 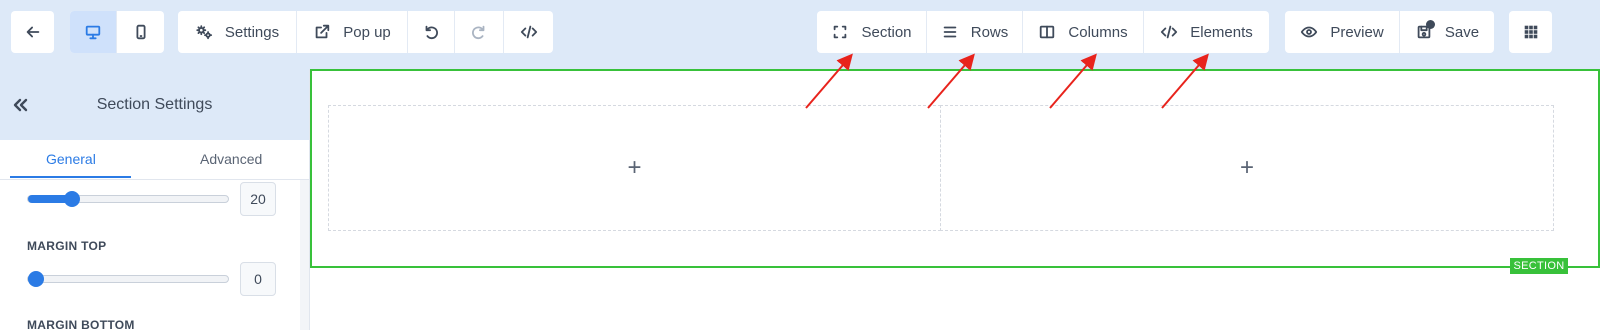 I want to click on elements-button: Elements, so click(x=1206, y=32).